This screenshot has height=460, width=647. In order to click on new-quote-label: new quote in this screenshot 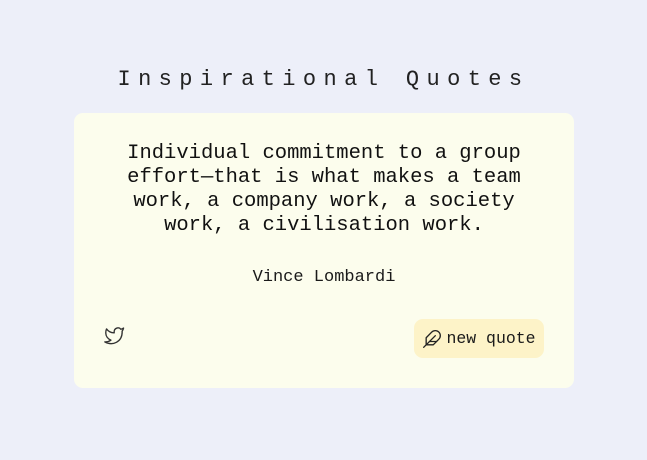, I will do `click(491, 338)`.